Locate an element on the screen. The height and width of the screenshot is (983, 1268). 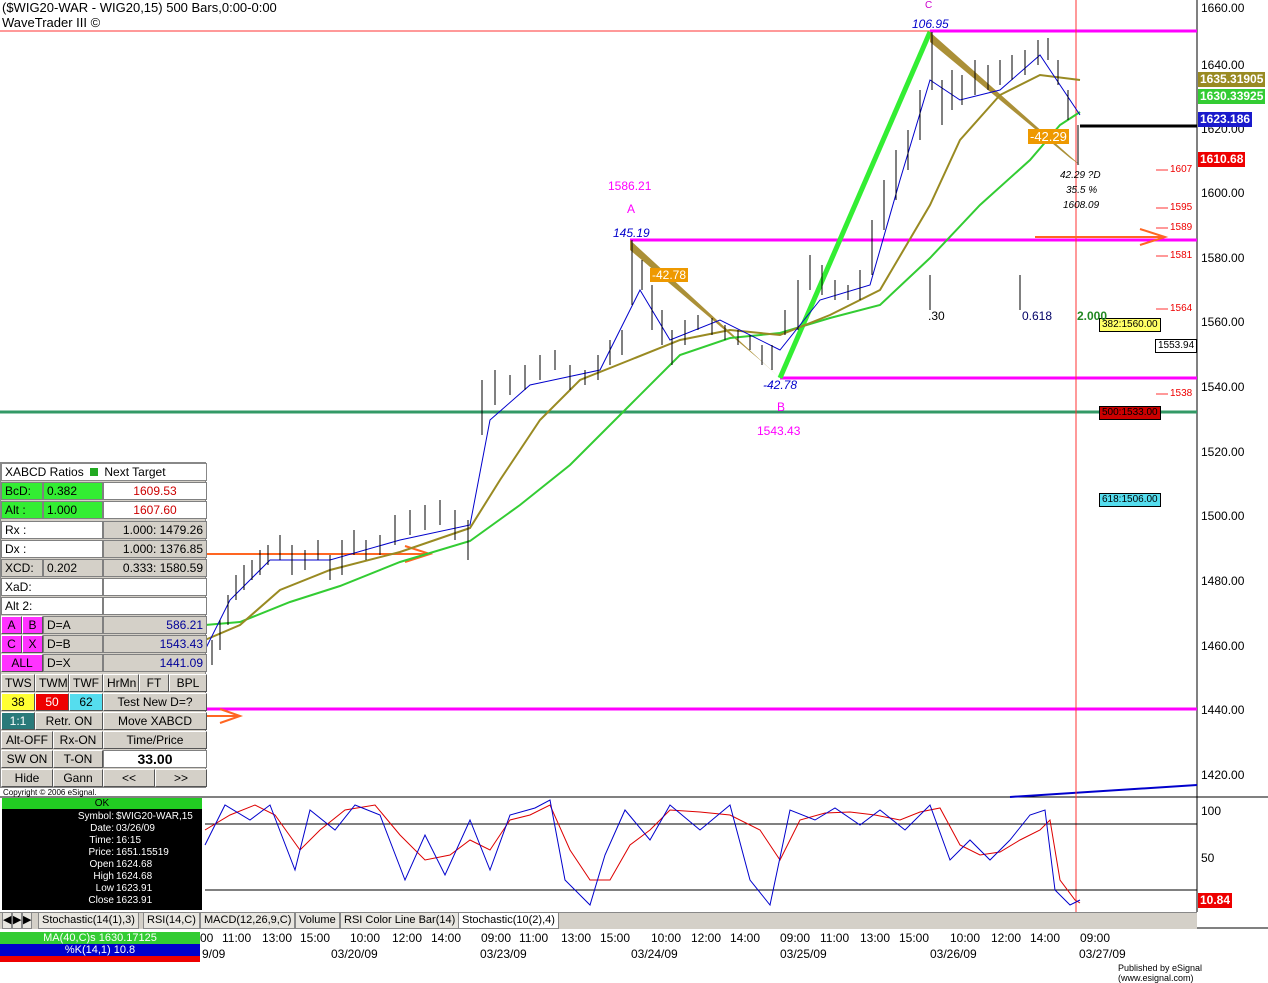
tab-volume: Volume is located at coordinates (317, 921).